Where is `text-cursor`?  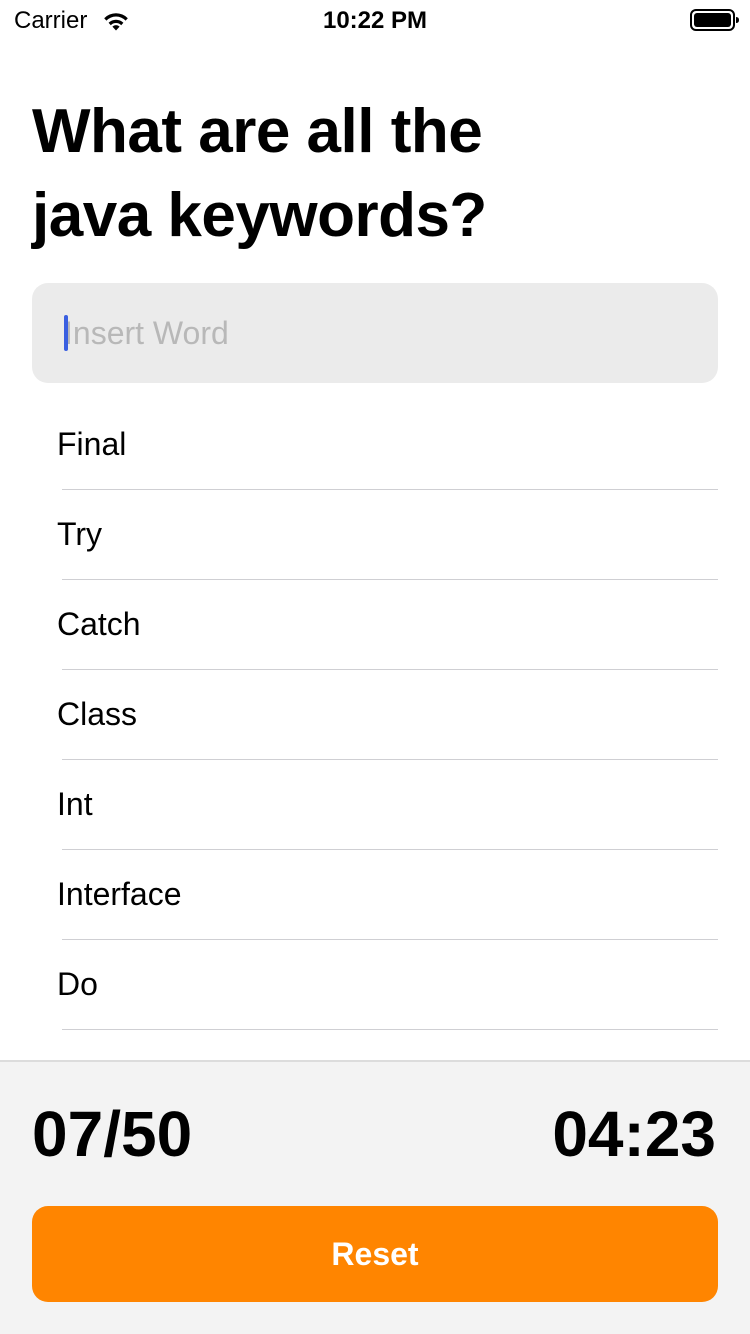
text-cursor is located at coordinates (66, 333).